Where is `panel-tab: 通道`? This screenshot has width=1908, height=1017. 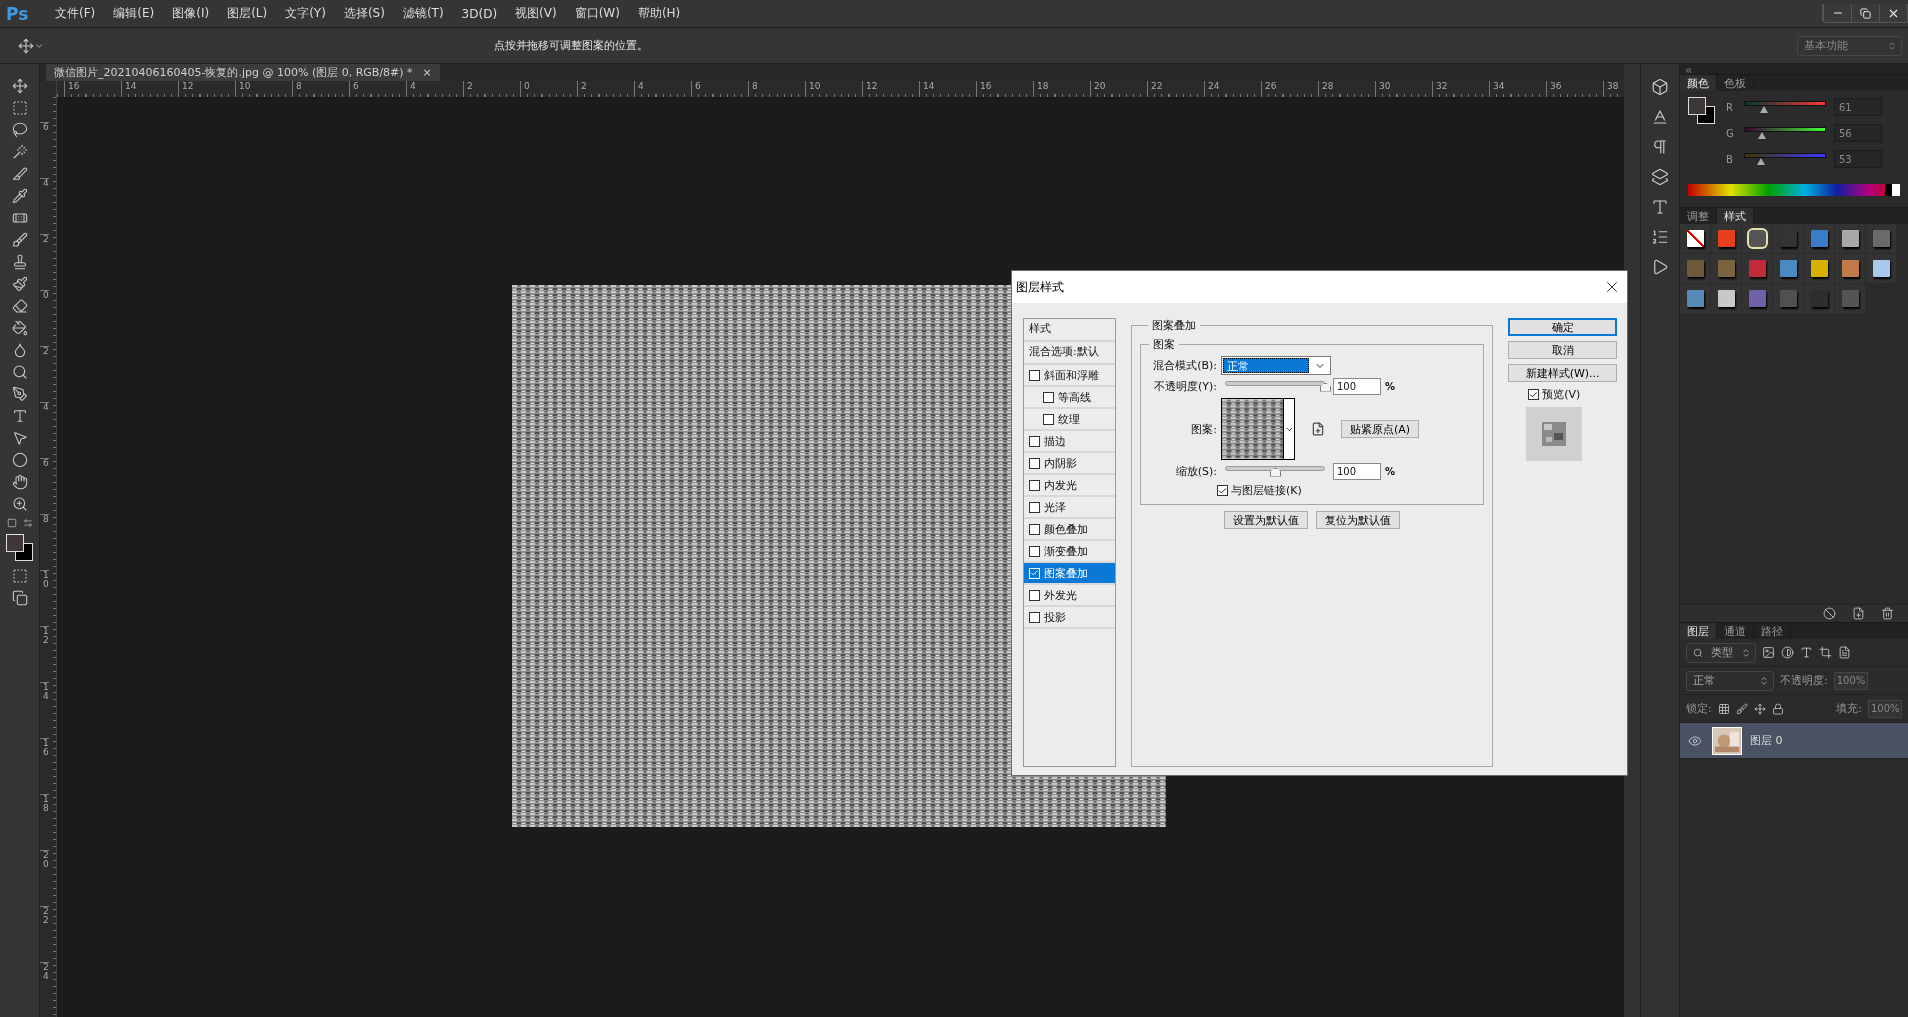
panel-tab: 通道 is located at coordinates (1735, 631).